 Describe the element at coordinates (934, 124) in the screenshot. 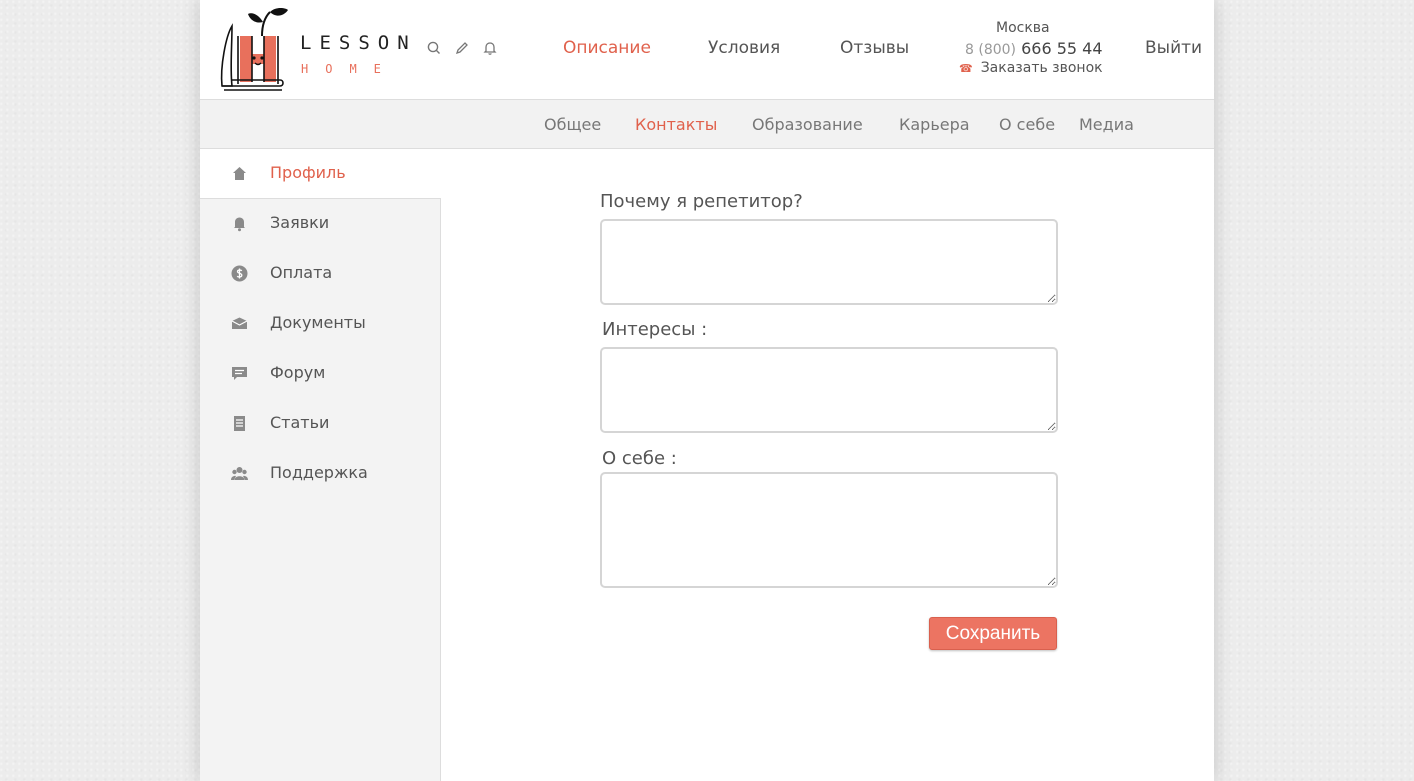

I see `subnav-career: Карьера` at that location.